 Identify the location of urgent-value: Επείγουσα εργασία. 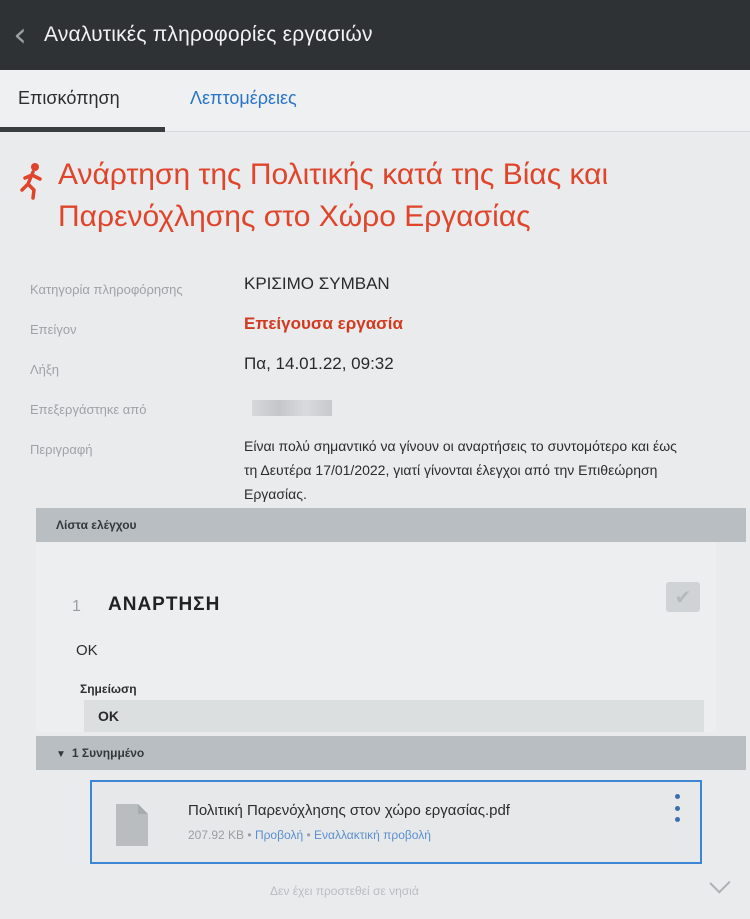
(323, 323).